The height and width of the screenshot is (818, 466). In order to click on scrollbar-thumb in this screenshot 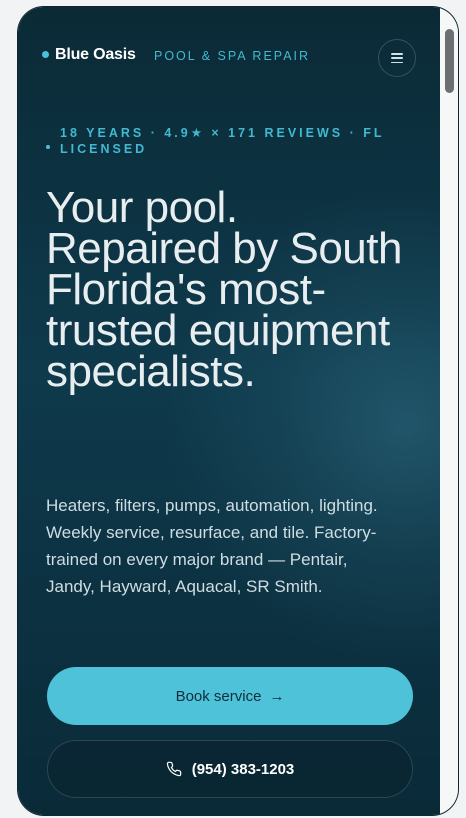, I will do `click(449, 61)`.